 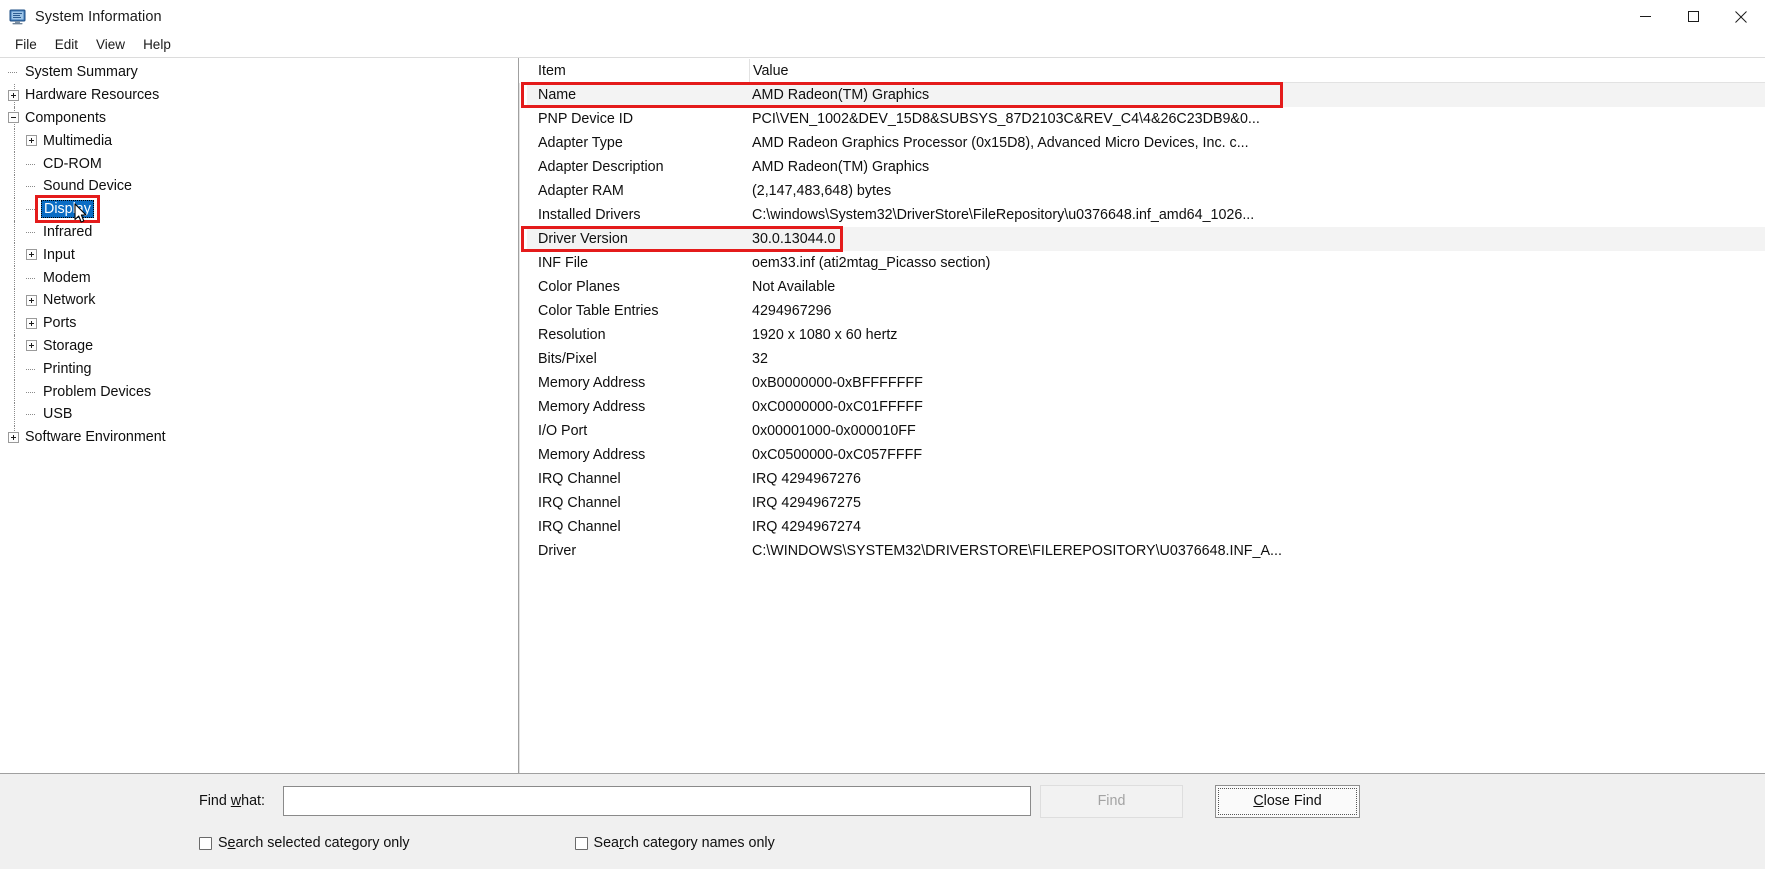 What do you see at coordinates (519, 428) in the screenshot?
I see `list-left-border` at bounding box center [519, 428].